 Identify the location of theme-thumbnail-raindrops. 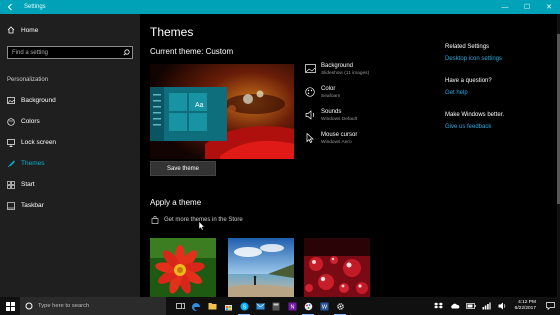
(337, 267).